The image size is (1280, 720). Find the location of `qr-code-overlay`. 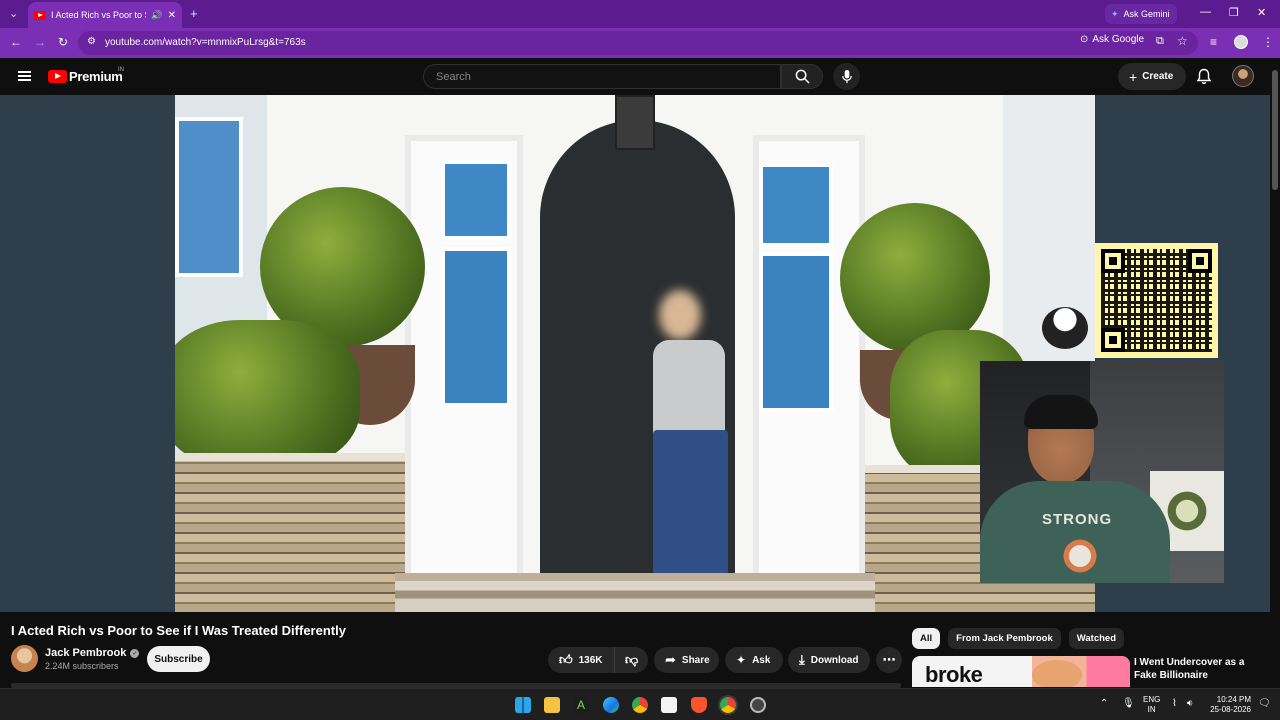

qr-code-overlay is located at coordinates (1156, 300).